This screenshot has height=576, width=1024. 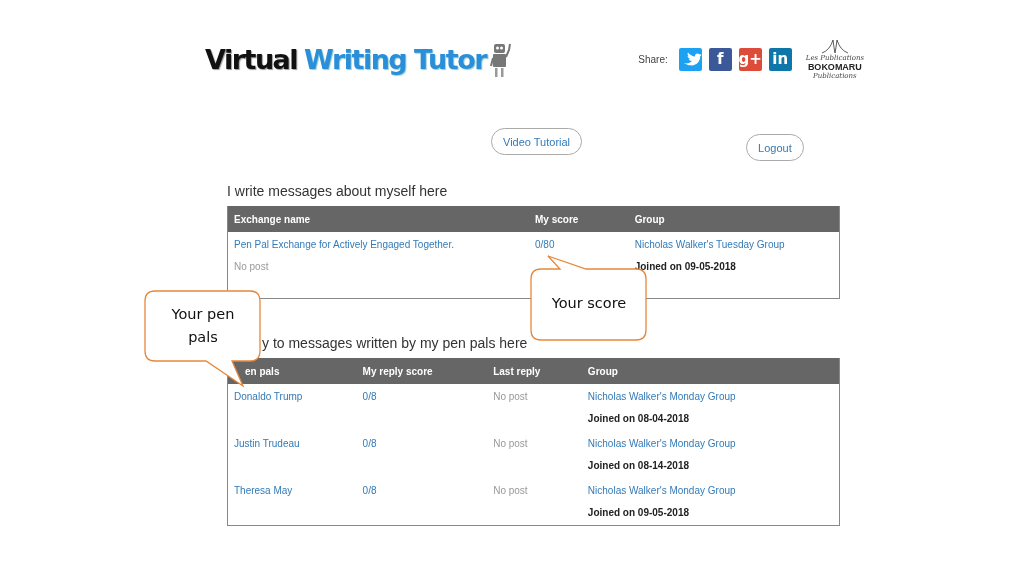 What do you see at coordinates (750, 59) in the screenshot?
I see `share-icon: g+` at bounding box center [750, 59].